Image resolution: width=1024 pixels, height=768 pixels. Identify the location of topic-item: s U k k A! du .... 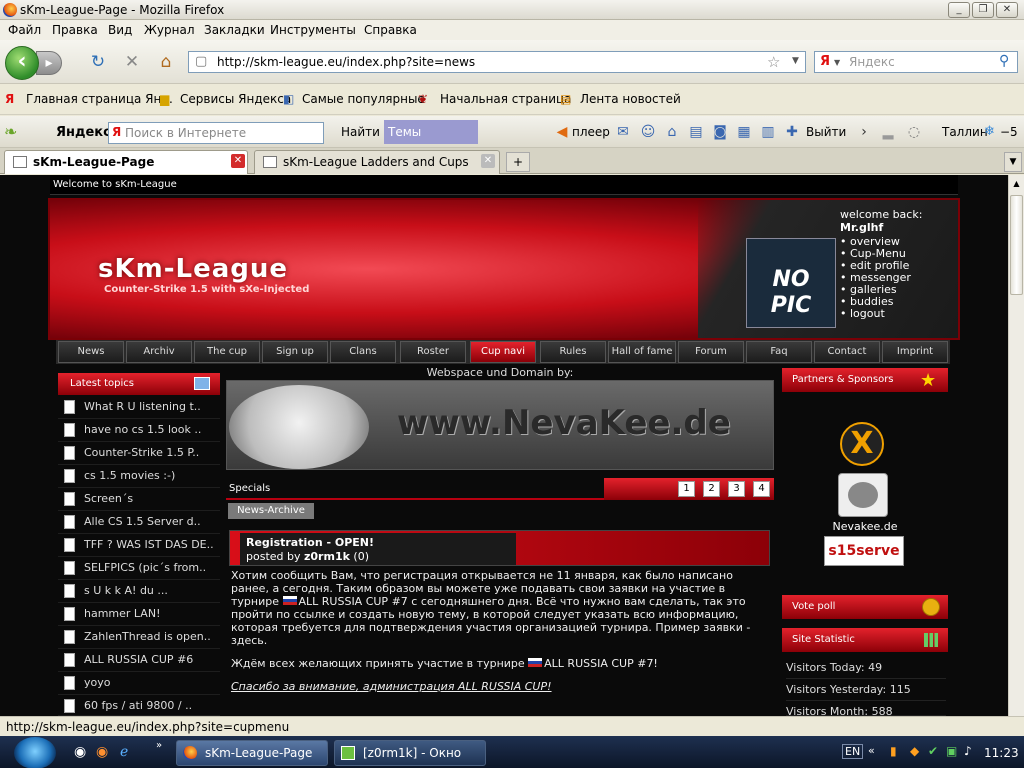
(139, 591).